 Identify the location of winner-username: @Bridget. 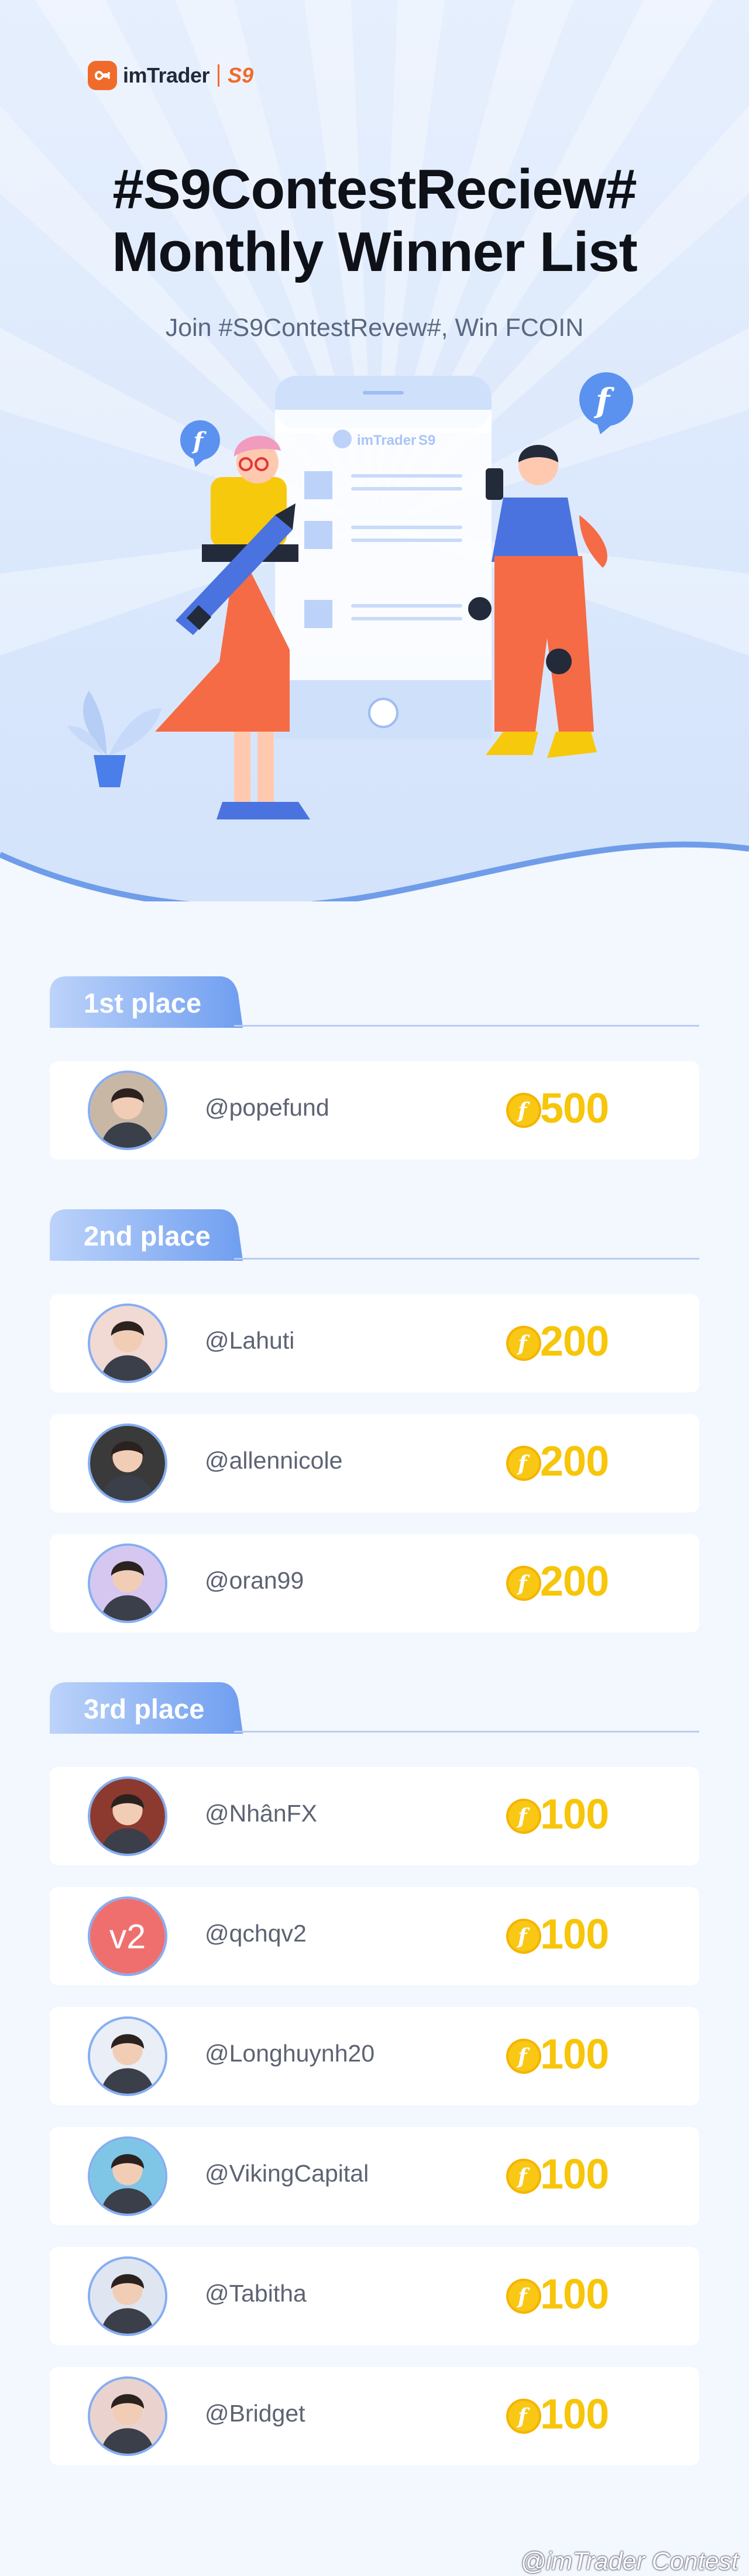
(255, 2413).